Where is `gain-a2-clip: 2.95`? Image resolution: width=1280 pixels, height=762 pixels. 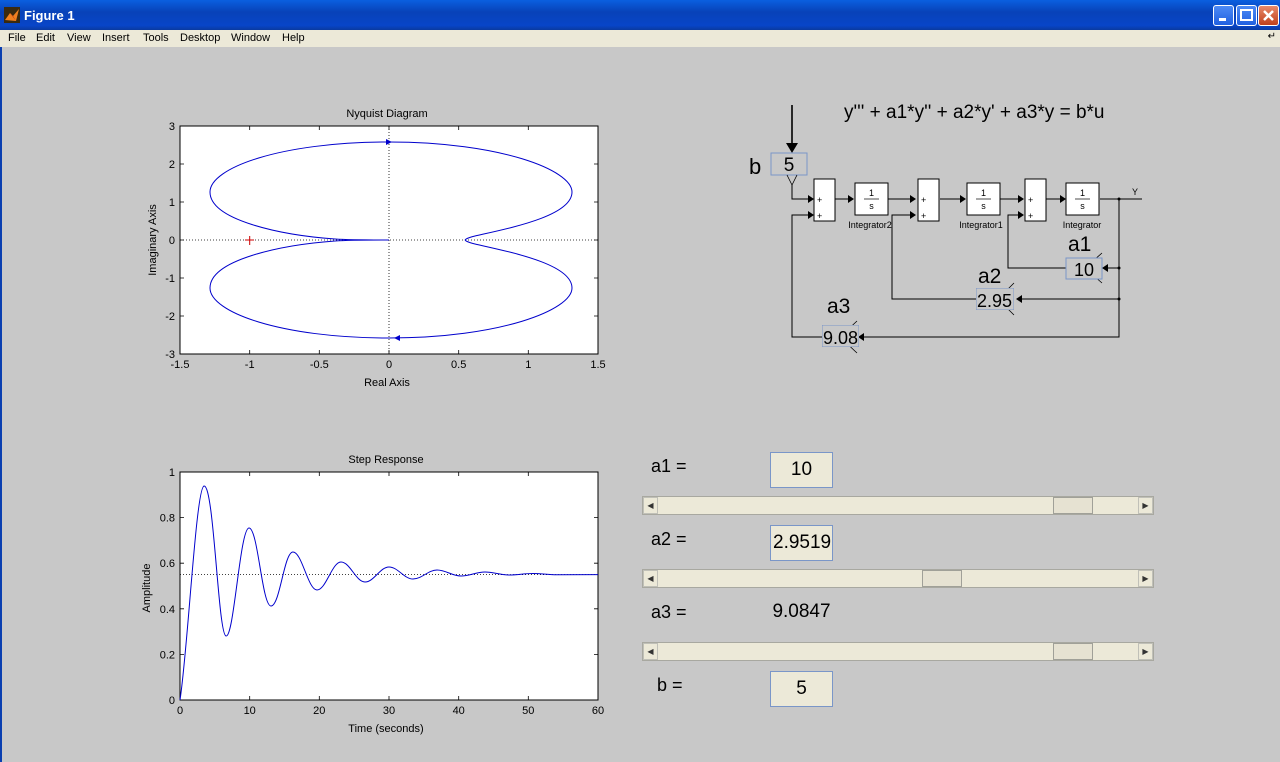 gain-a2-clip: 2.95 is located at coordinates (995, 299).